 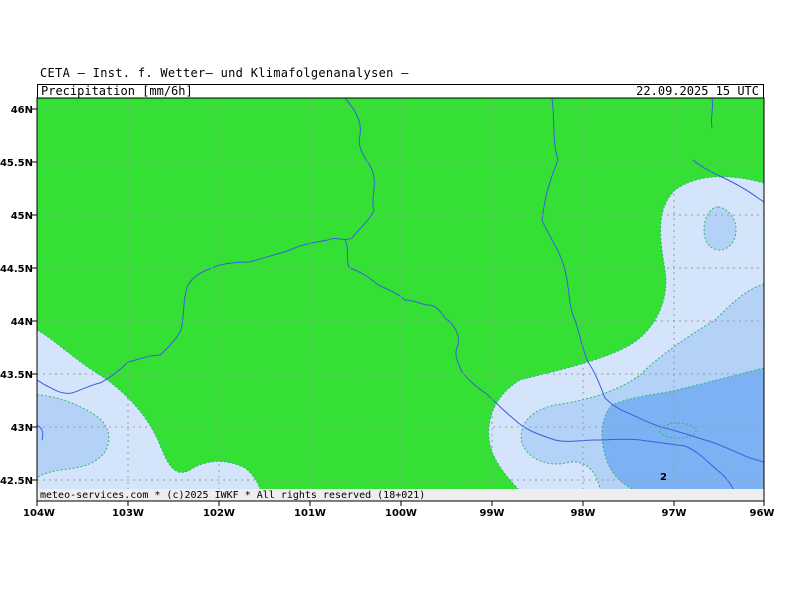 I want to click on contour-value-label: 2, so click(x=663, y=477).